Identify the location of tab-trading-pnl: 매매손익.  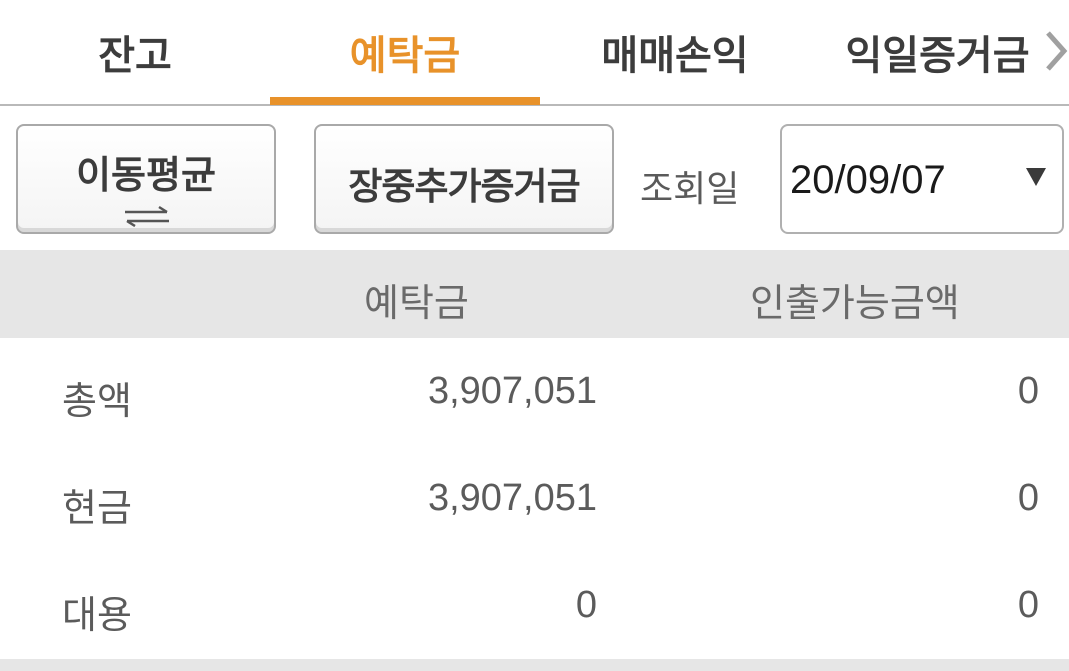
(675, 52).